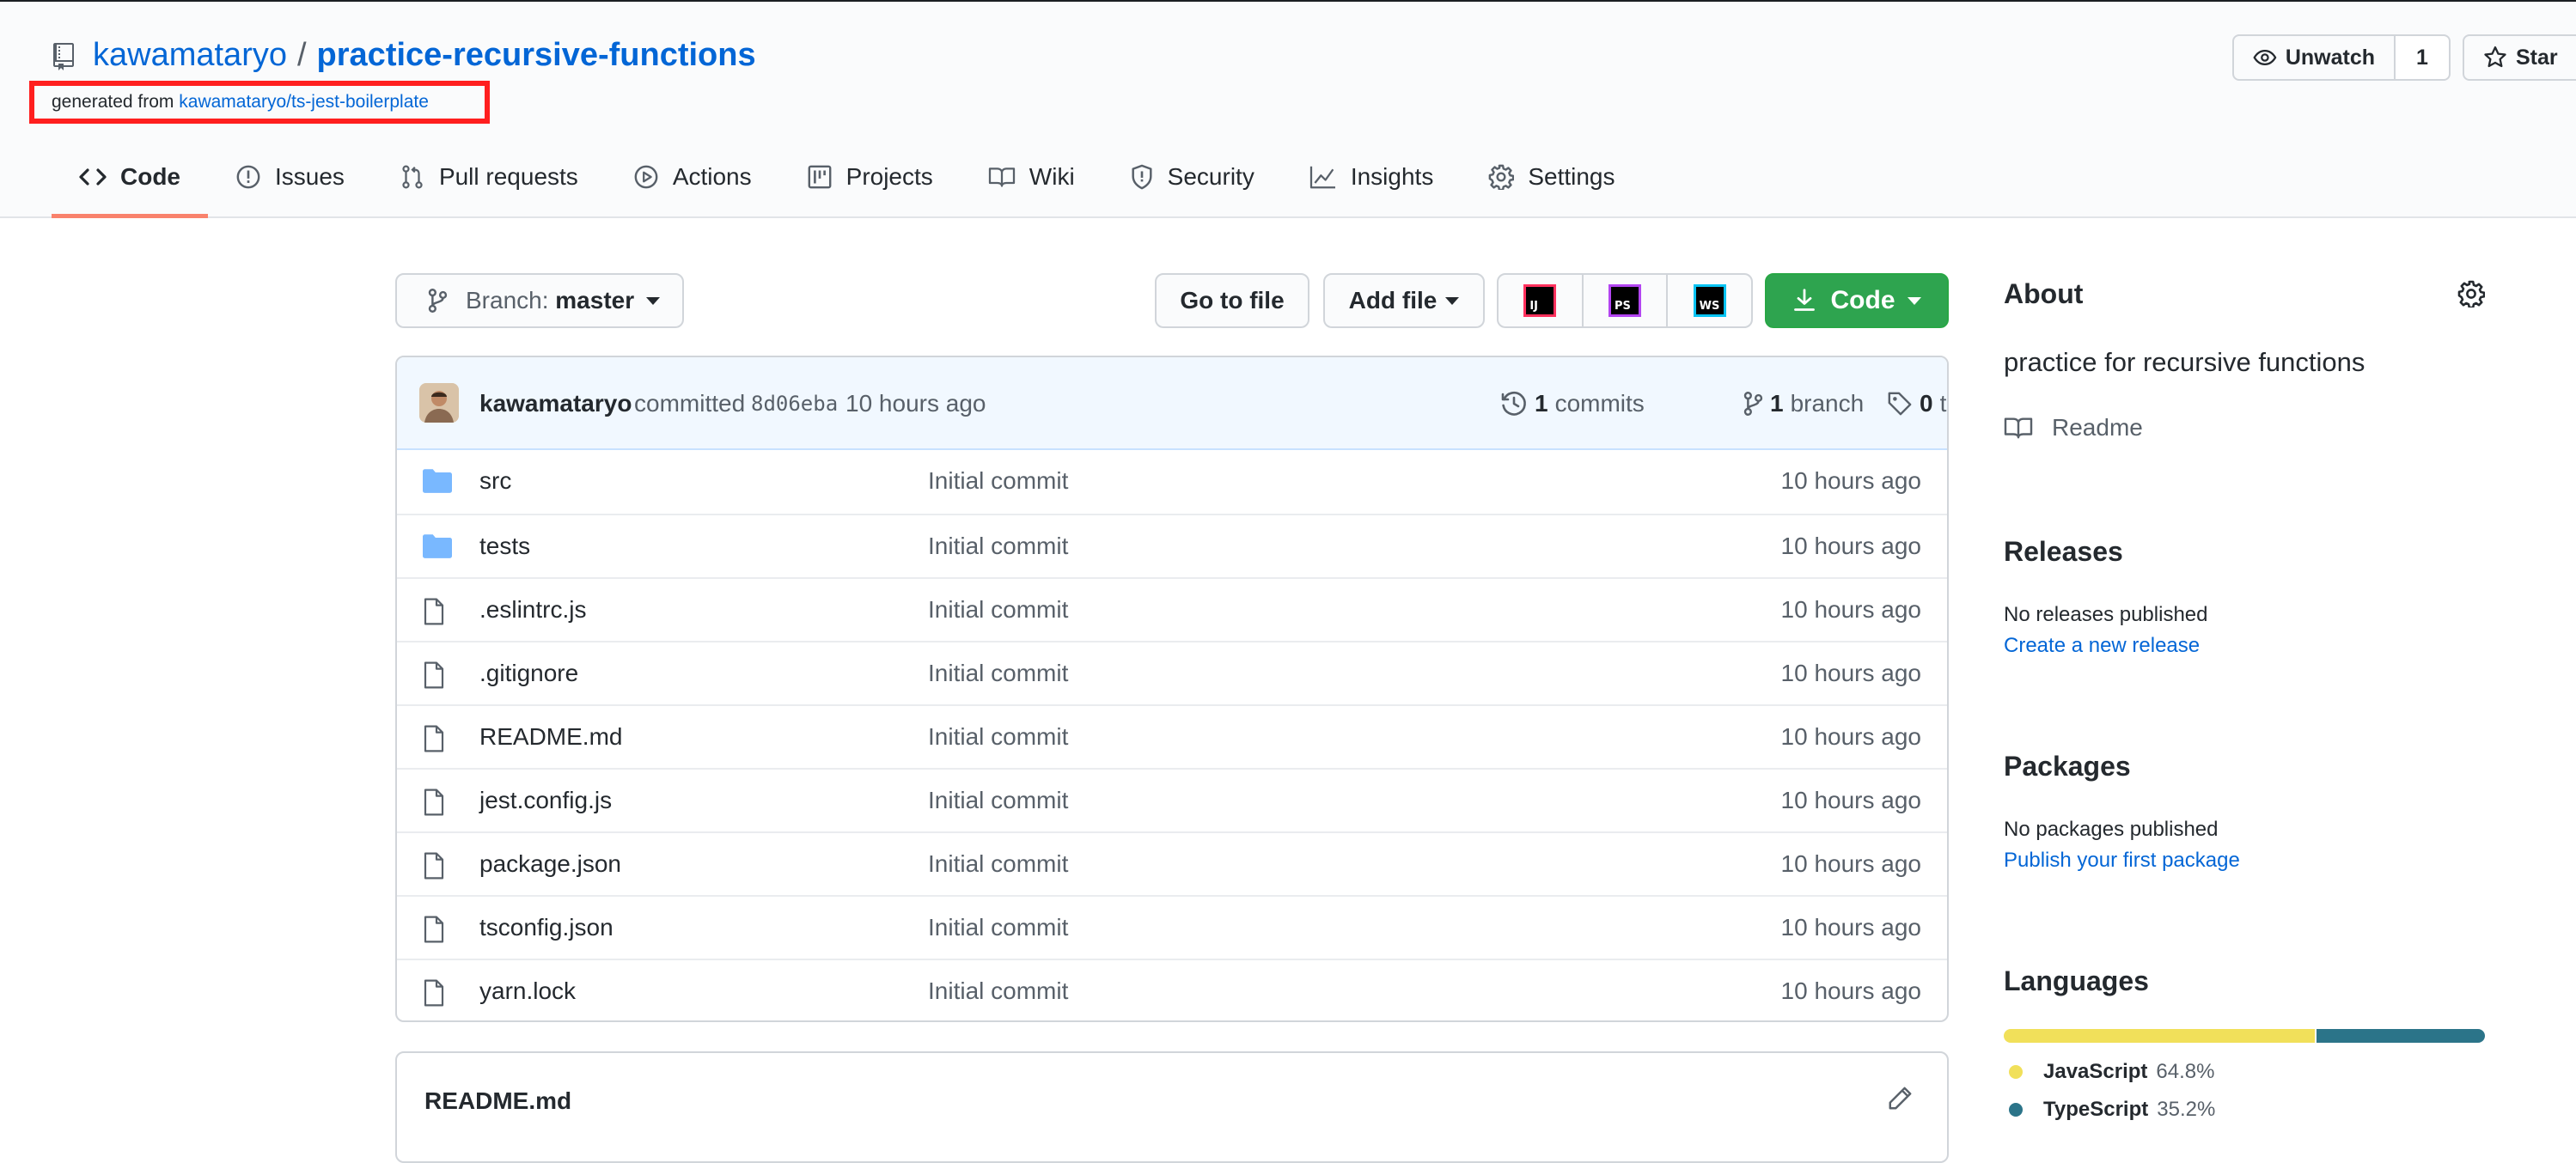 This screenshot has width=2576, height=1163. What do you see at coordinates (546, 928) in the screenshot?
I see `file-name-link: tsconfig.json` at bounding box center [546, 928].